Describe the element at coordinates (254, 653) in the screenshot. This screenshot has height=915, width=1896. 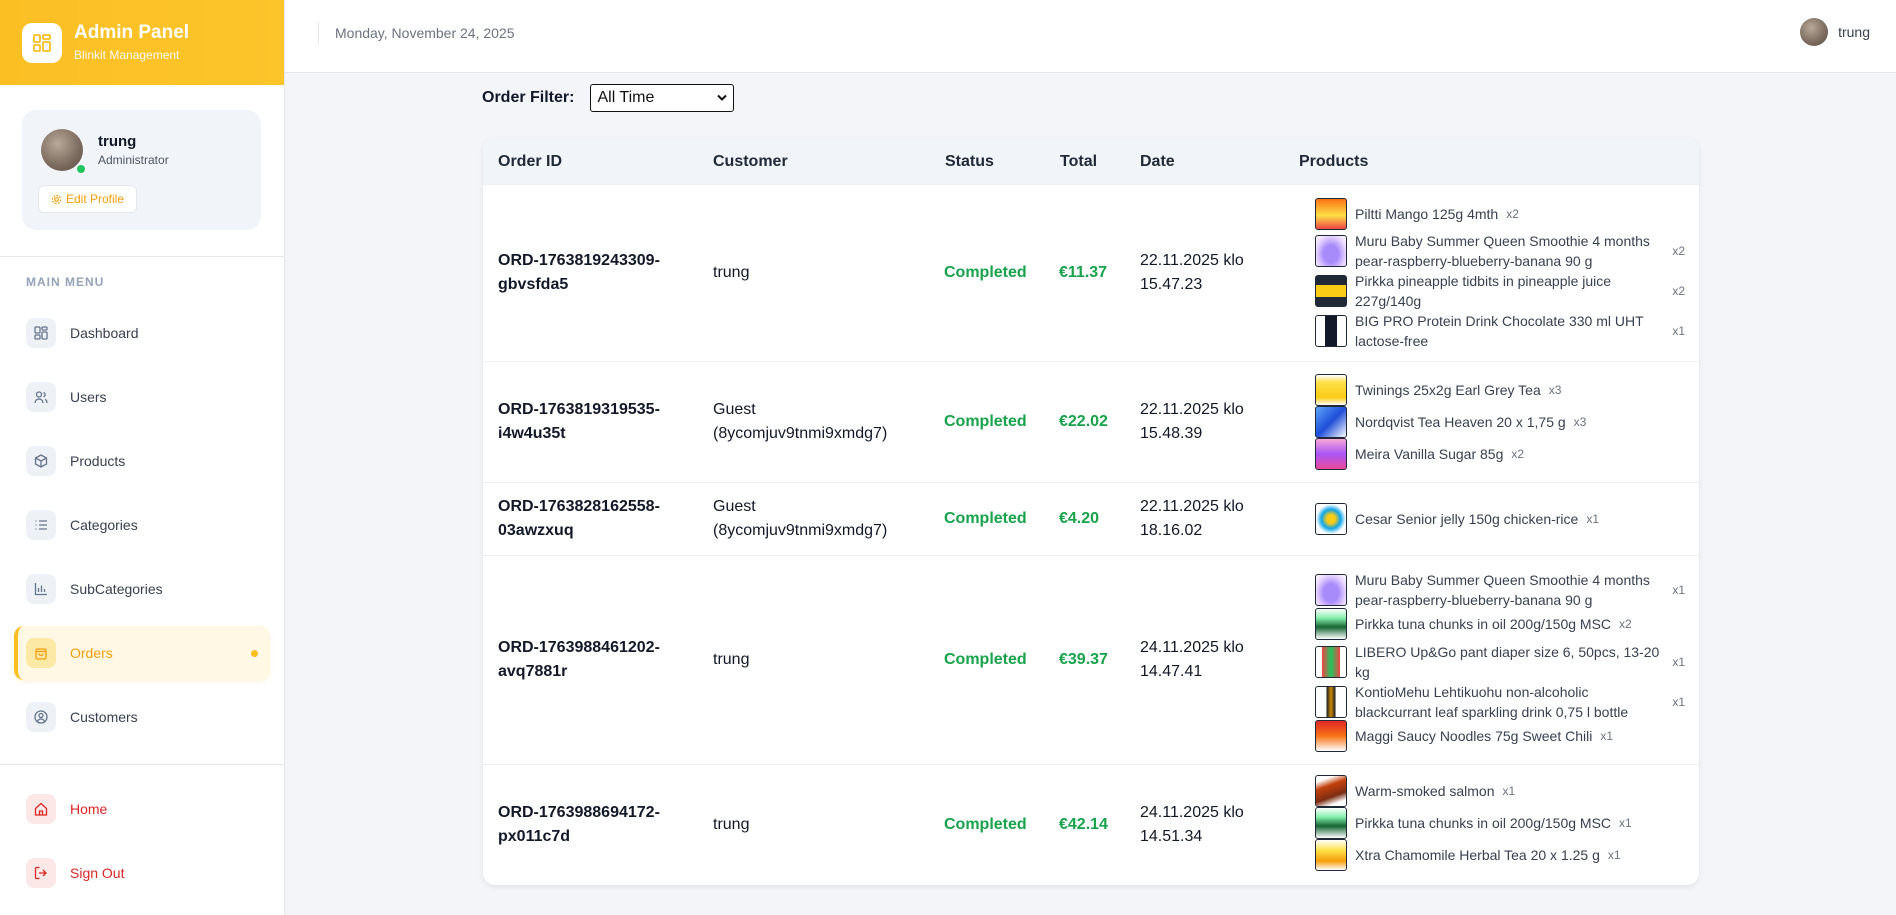
I see `active-indicator-dot` at that location.